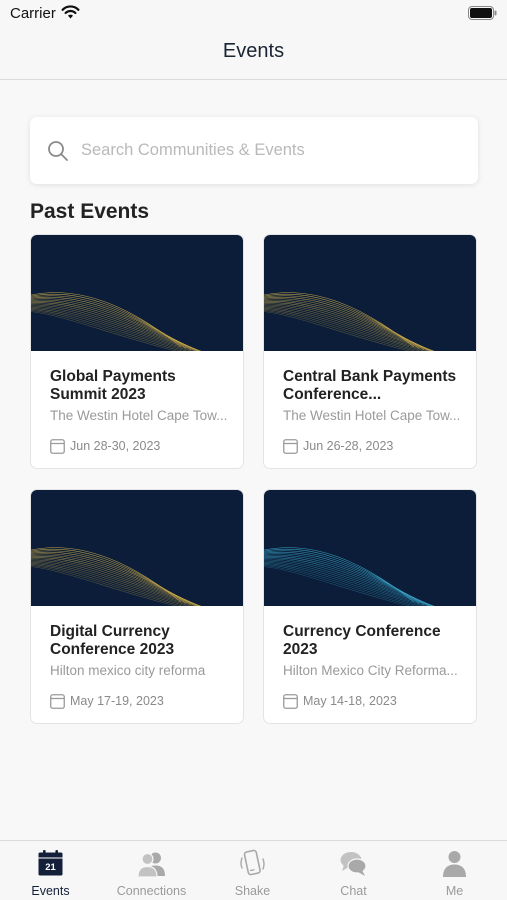 This screenshot has height=900, width=507. What do you see at coordinates (253, 51) in the screenshot?
I see `page-title: Events` at bounding box center [253, 51].